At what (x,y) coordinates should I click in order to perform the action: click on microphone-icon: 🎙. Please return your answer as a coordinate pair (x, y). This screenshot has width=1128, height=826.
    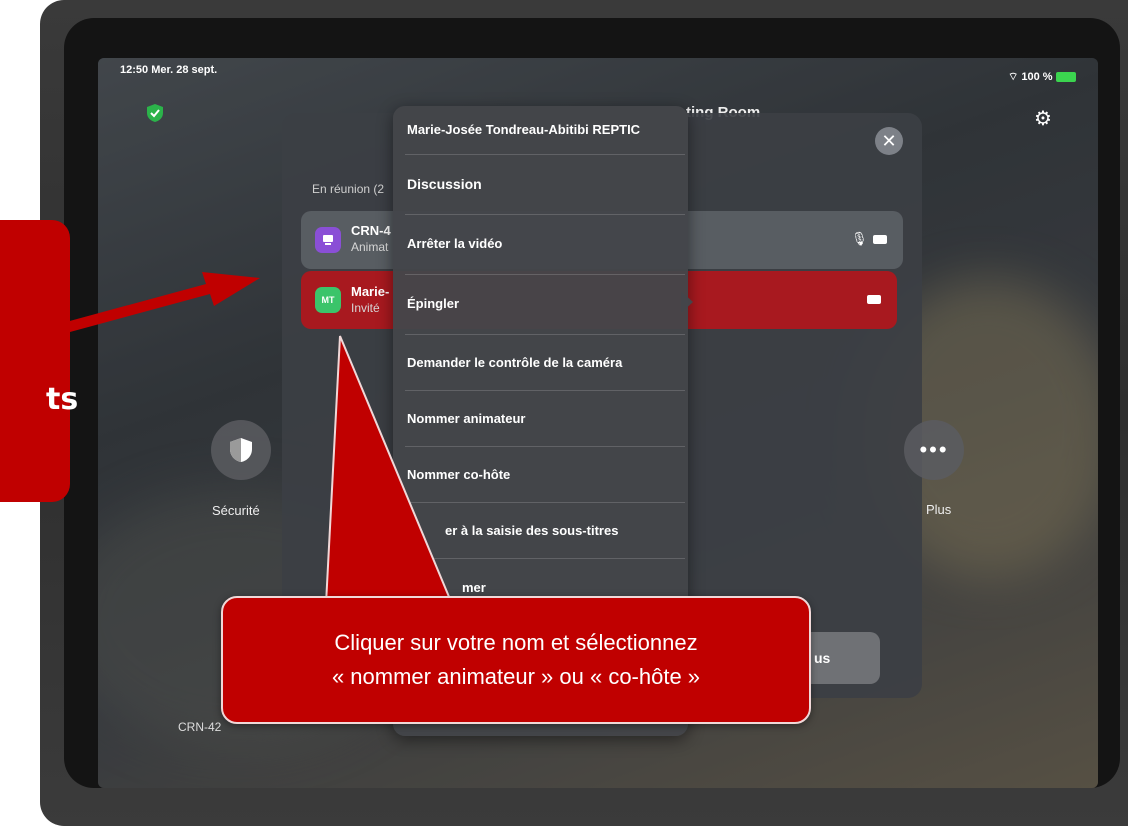
    Looking at the image, I should click on (859, 238).